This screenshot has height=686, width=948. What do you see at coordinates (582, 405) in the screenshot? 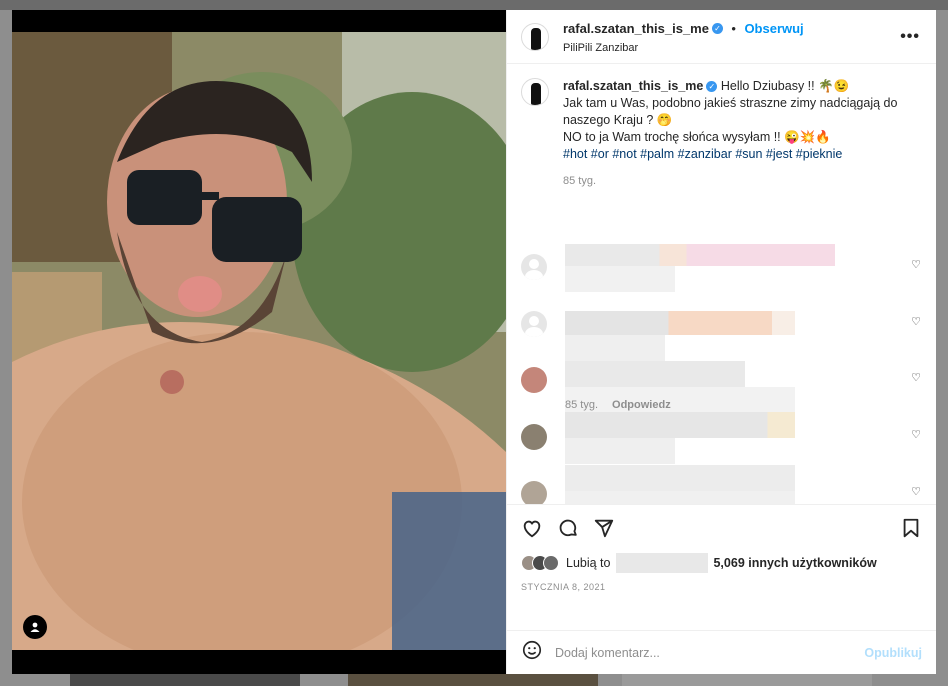
I see `comment-age: 85 tyg.` at bounding box center [582, 405].